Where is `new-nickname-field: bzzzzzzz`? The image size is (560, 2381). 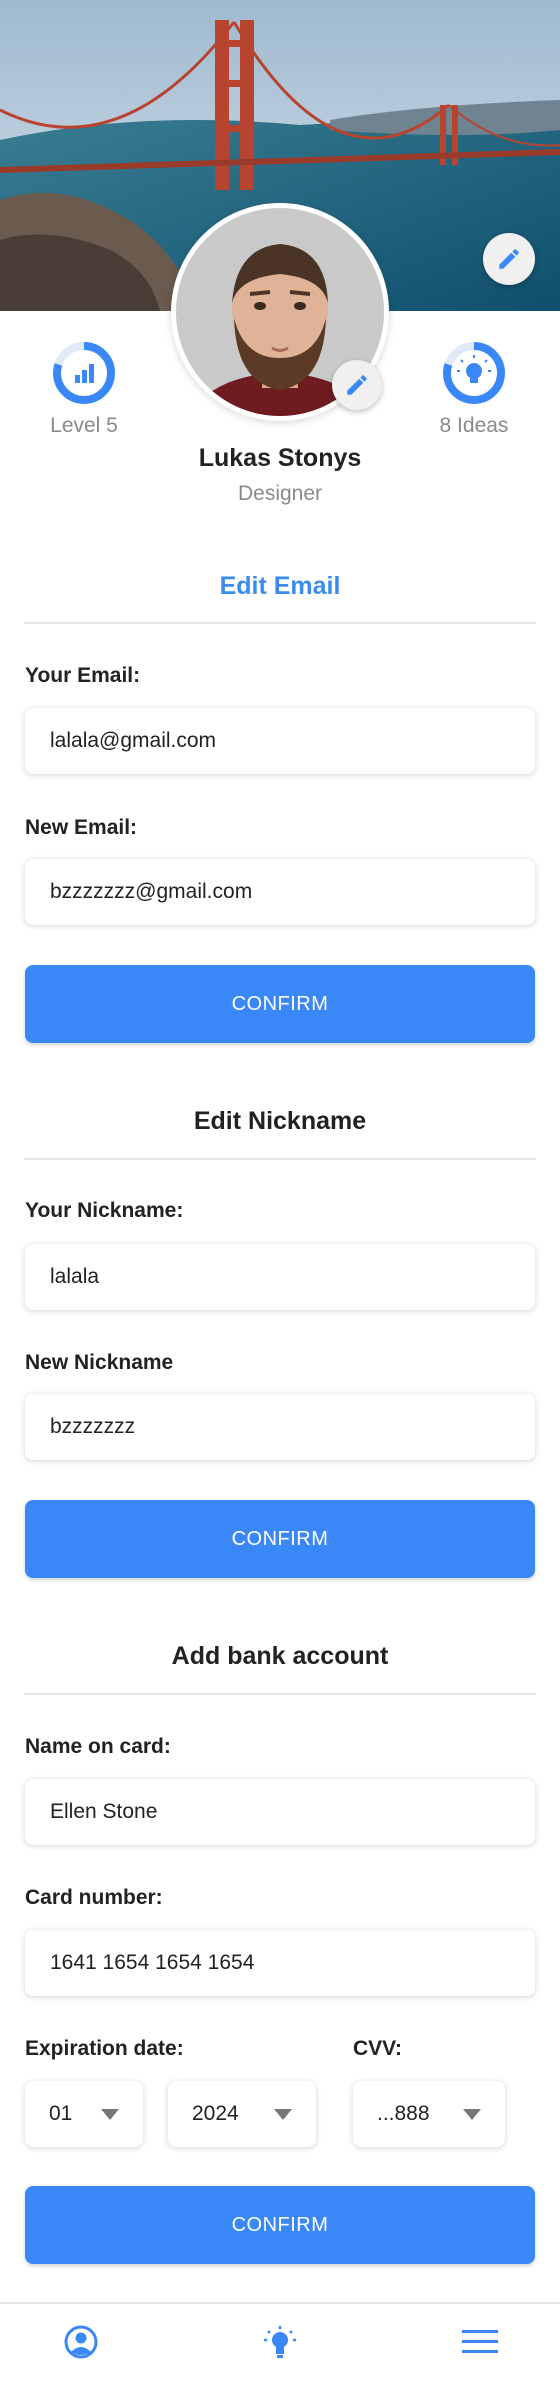 new-nickname-field: bzzzzzzz is located at coordinates (280, 1427).